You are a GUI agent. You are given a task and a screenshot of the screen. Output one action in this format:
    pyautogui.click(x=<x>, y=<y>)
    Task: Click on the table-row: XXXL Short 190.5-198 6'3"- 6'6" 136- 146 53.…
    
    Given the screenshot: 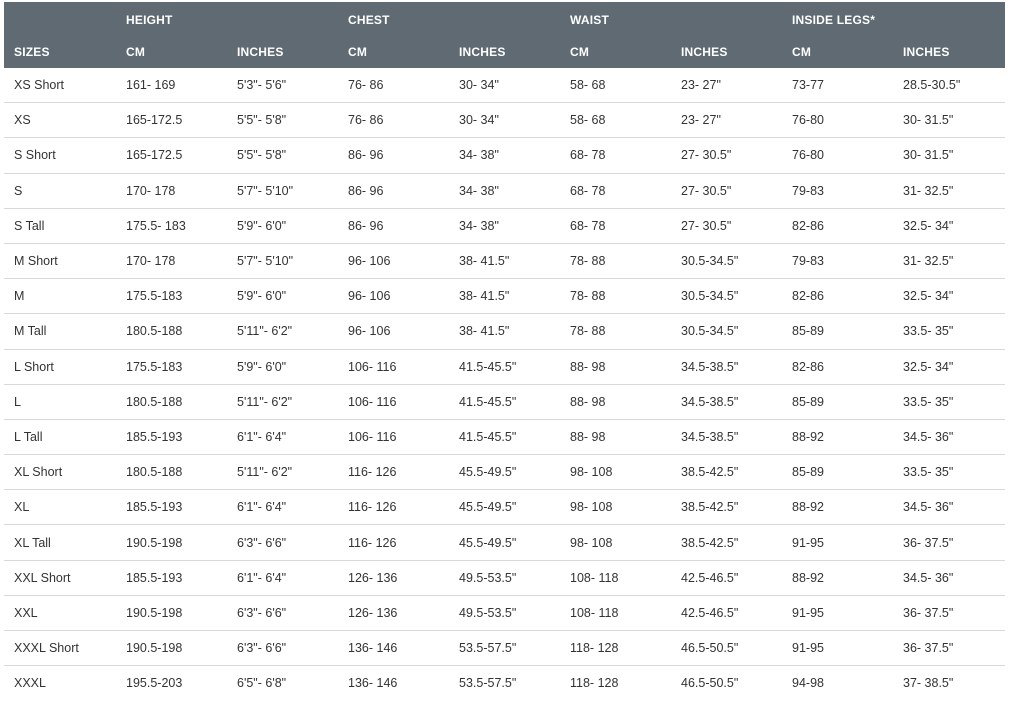 What is the action you would take?
    pyautogui.click(x=504, y=648)
    